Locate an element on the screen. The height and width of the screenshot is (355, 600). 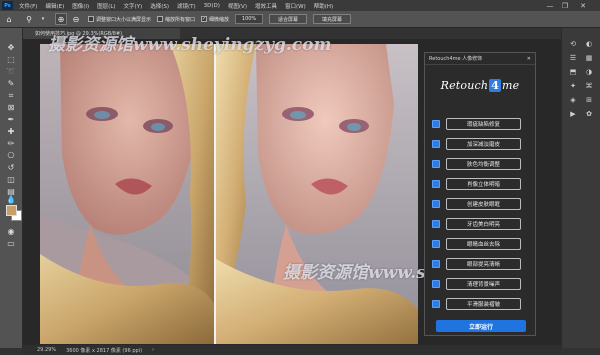
menu-edit: 编辑(E) is located at coordinates (54, 6).